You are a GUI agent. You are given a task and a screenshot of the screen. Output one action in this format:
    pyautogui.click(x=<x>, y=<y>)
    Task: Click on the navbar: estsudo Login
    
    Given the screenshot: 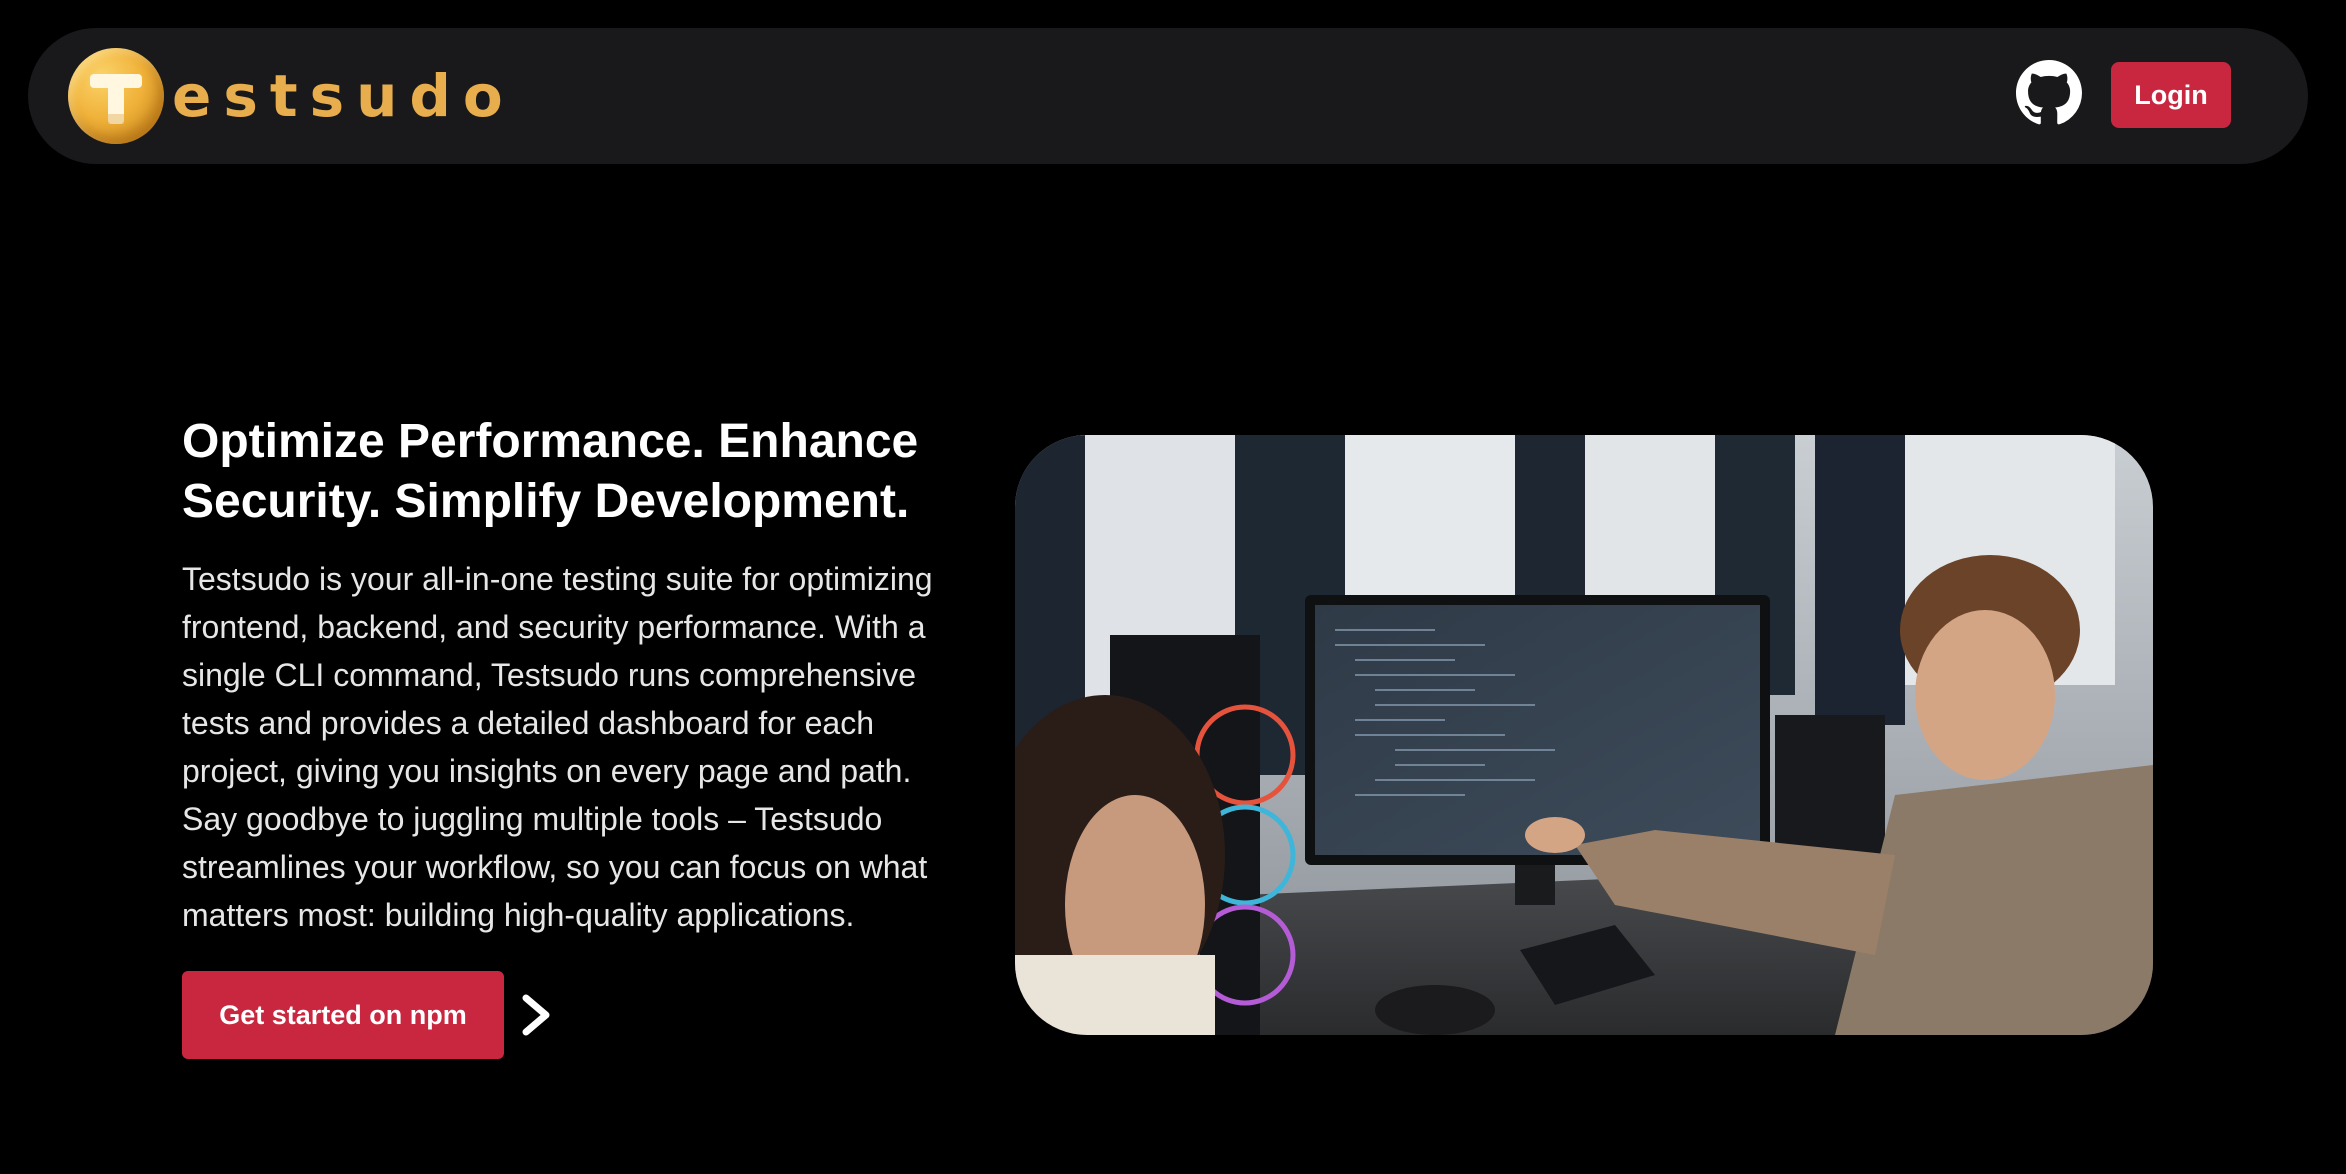 What is the action you would take?
    pyautogui.click(x=1168, y=96)
    